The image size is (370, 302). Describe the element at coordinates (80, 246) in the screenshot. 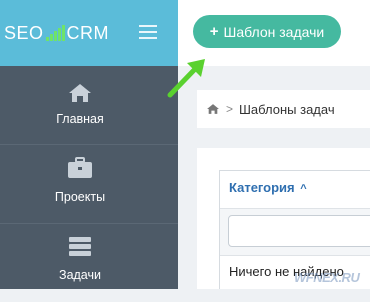

I see `tasks-icon` at that location.